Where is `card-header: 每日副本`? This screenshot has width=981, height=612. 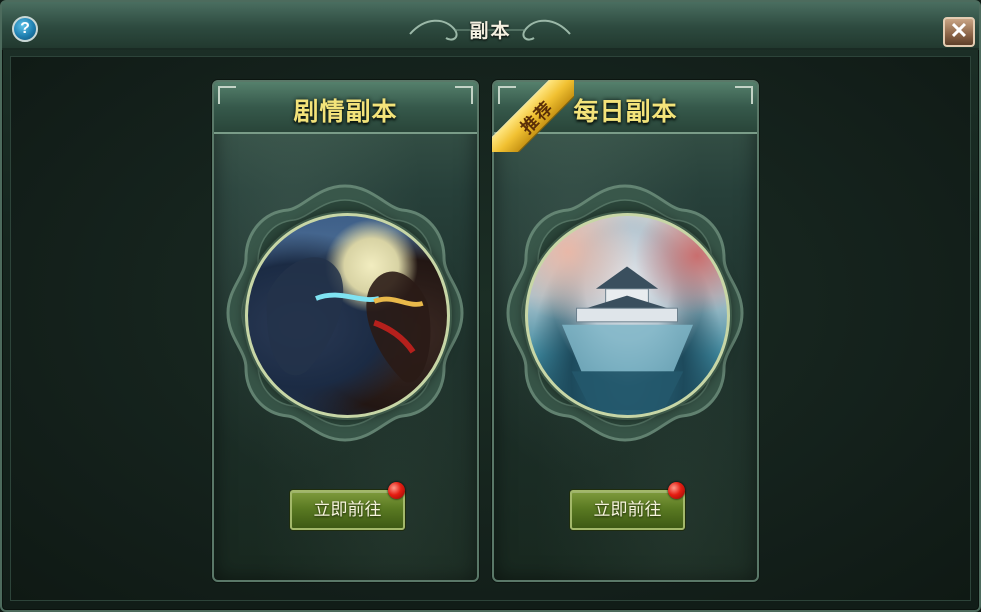
card-header: 每日副本 is located at coordinates (625, 108).